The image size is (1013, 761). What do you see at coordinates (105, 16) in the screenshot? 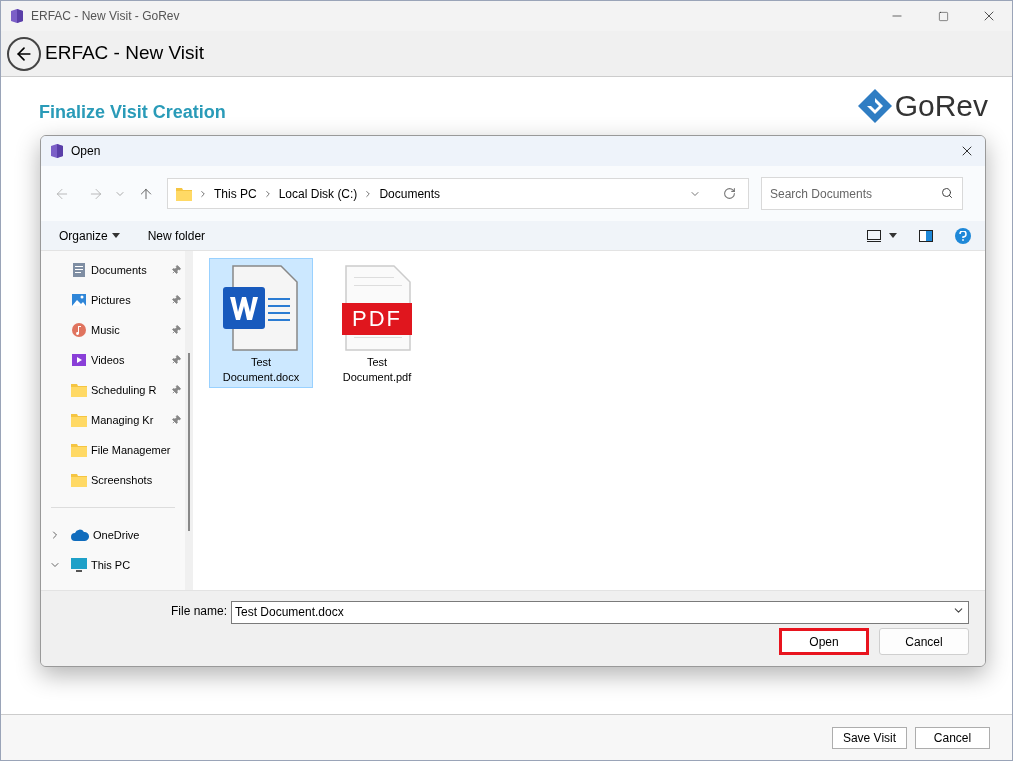
I see `window-title: ERFAC - New Visit - GoRev` at bounding box center [105, 16].